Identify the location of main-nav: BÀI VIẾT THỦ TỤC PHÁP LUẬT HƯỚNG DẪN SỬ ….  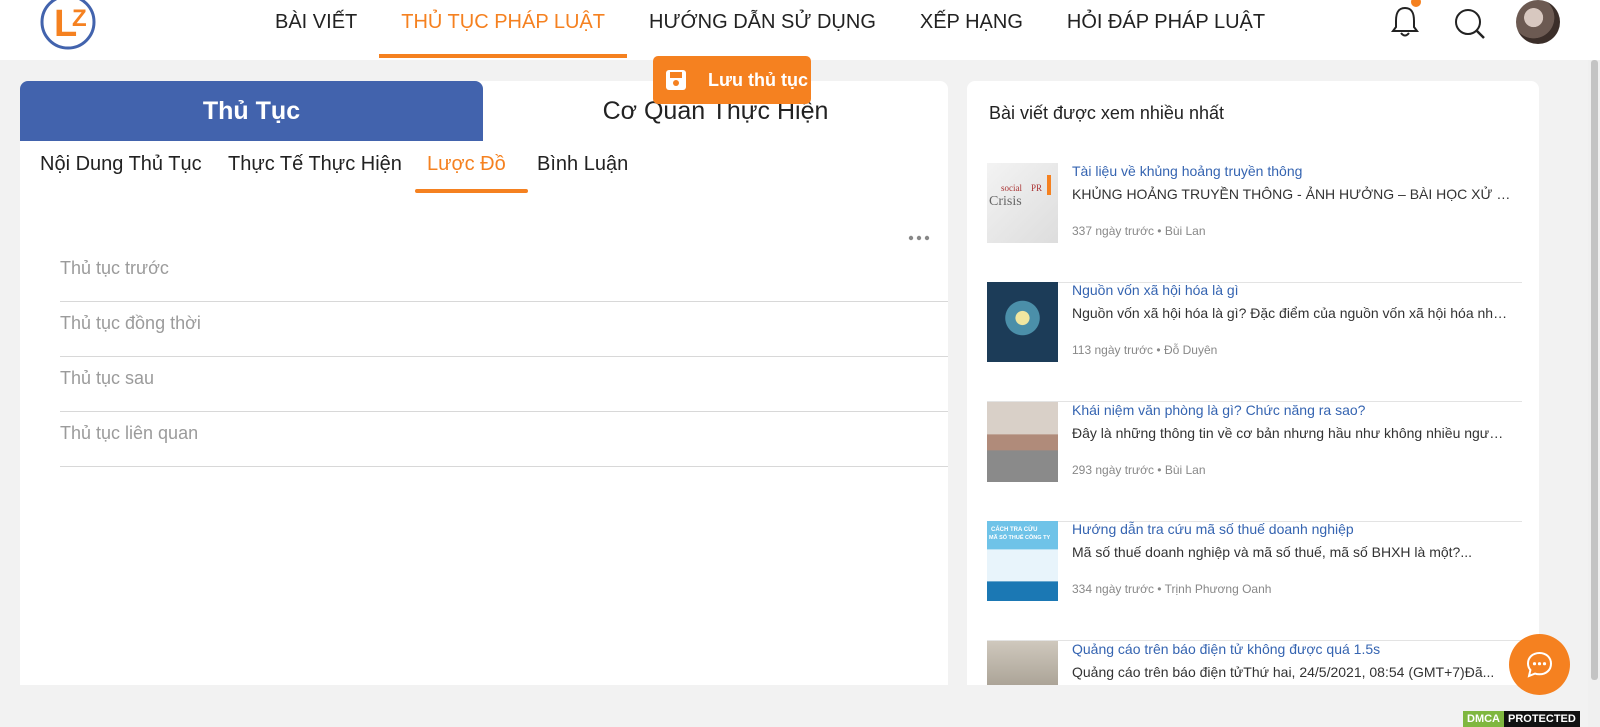
(770, 30).